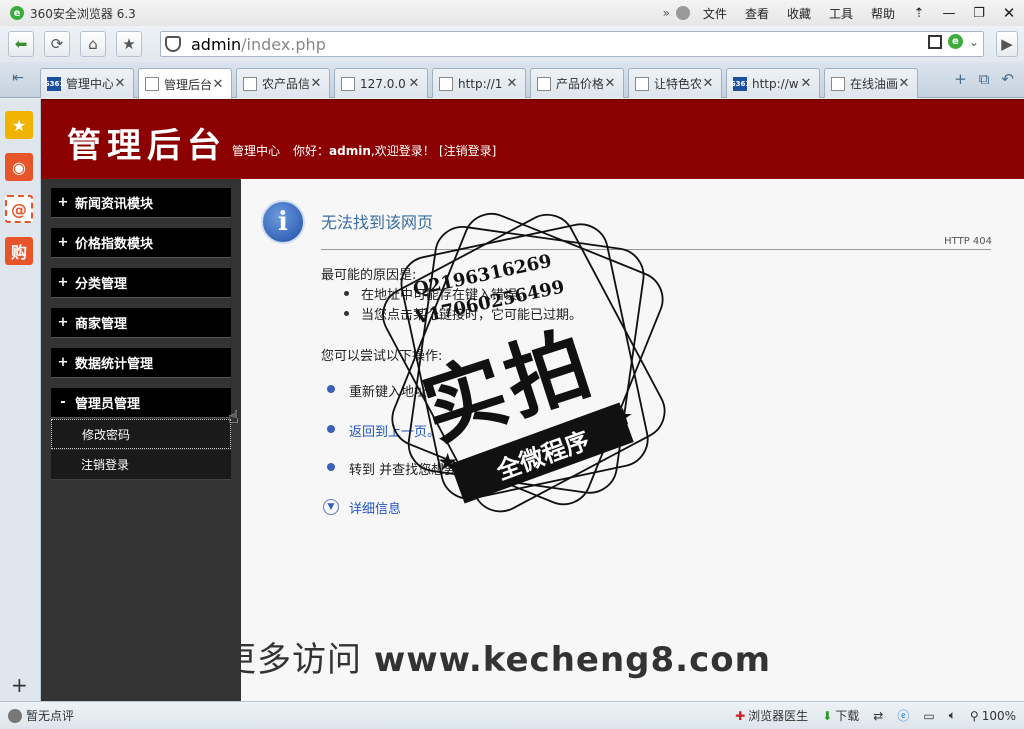  I want to click on shopping-icon: 购, so click(19, 251).